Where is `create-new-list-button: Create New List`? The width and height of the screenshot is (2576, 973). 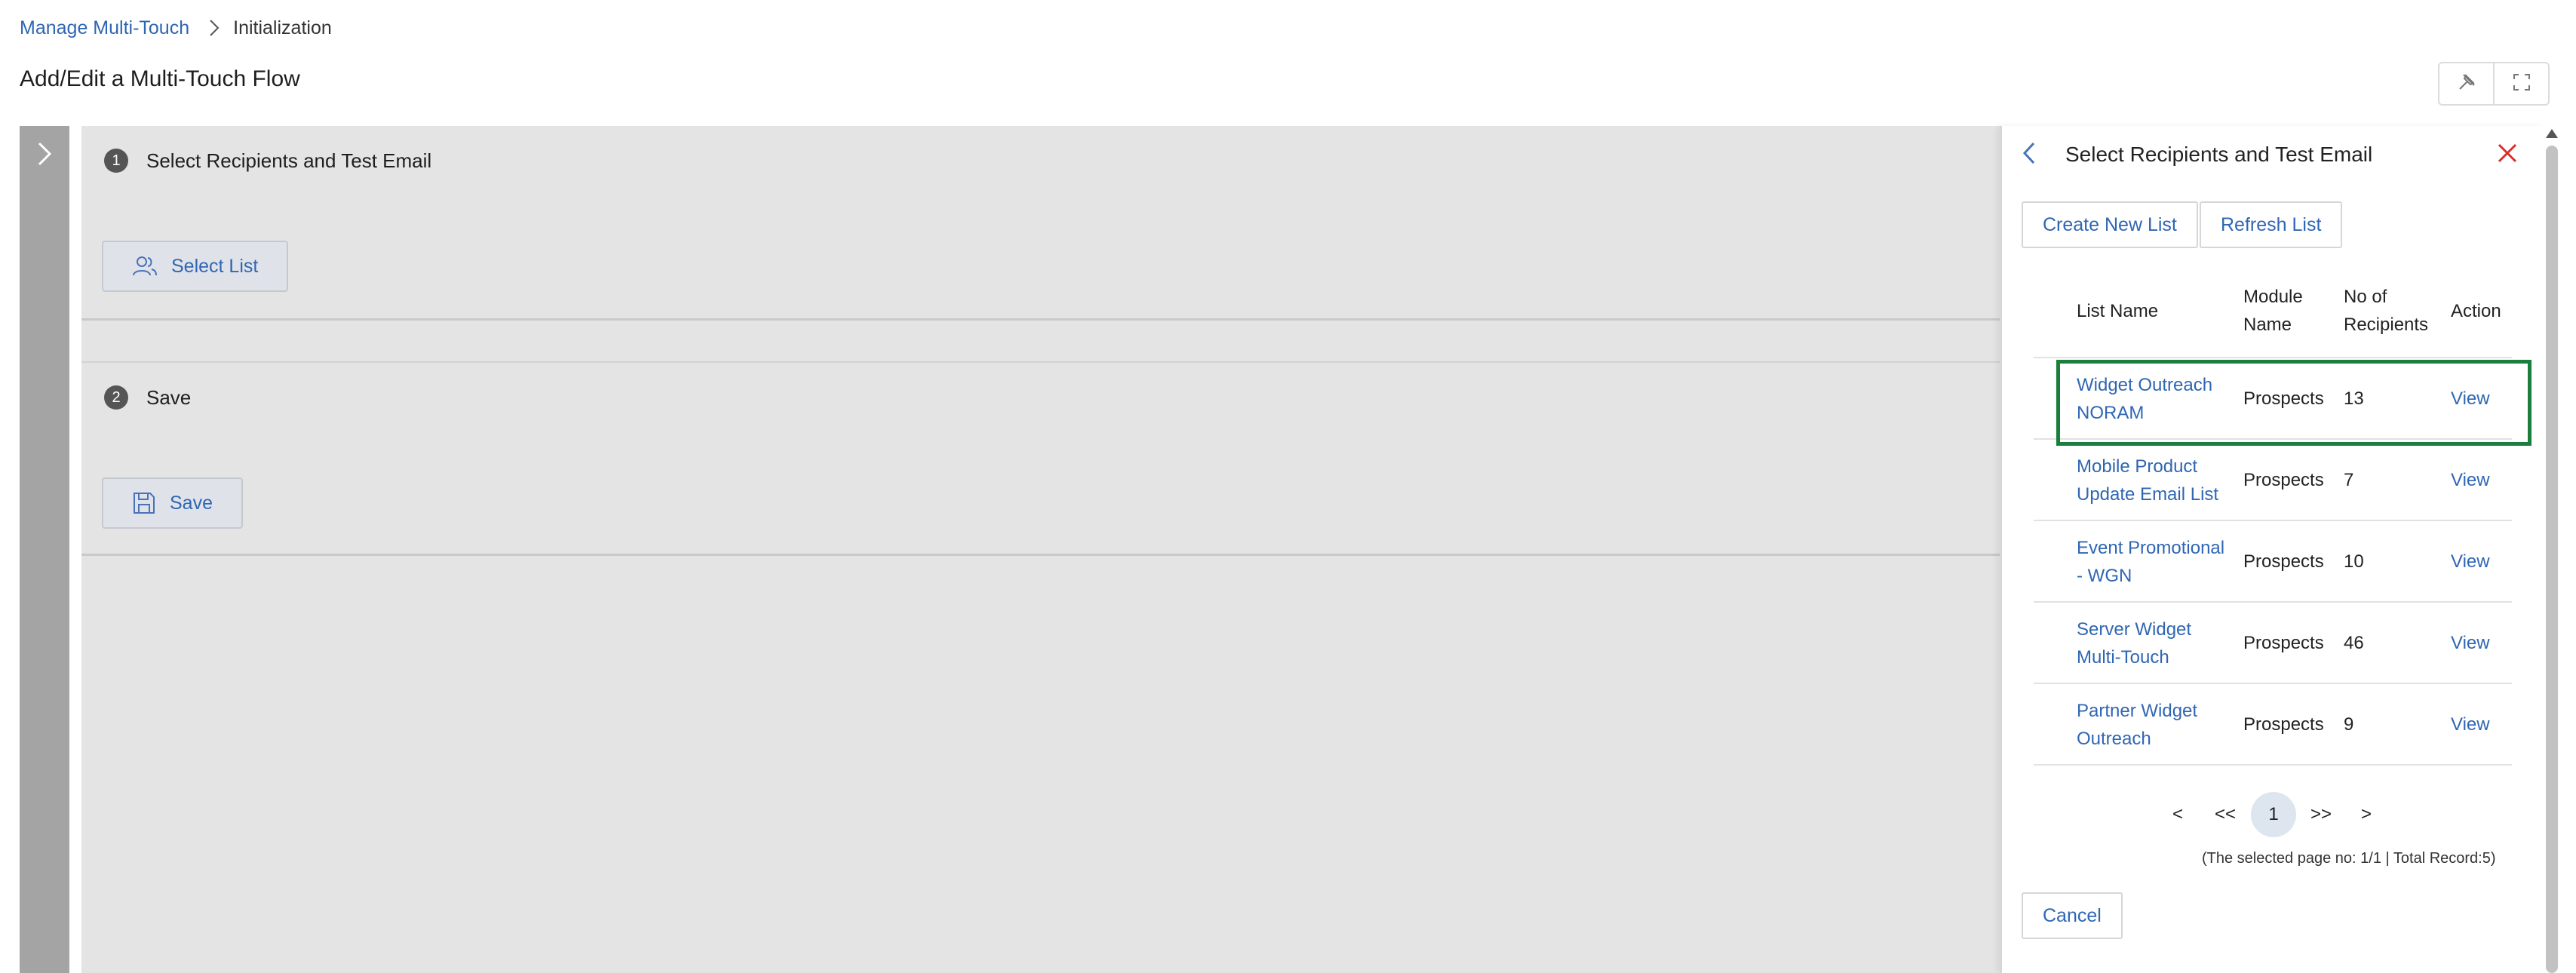 create-new-list-button: Create New List is located at coordinates (2110, 225).